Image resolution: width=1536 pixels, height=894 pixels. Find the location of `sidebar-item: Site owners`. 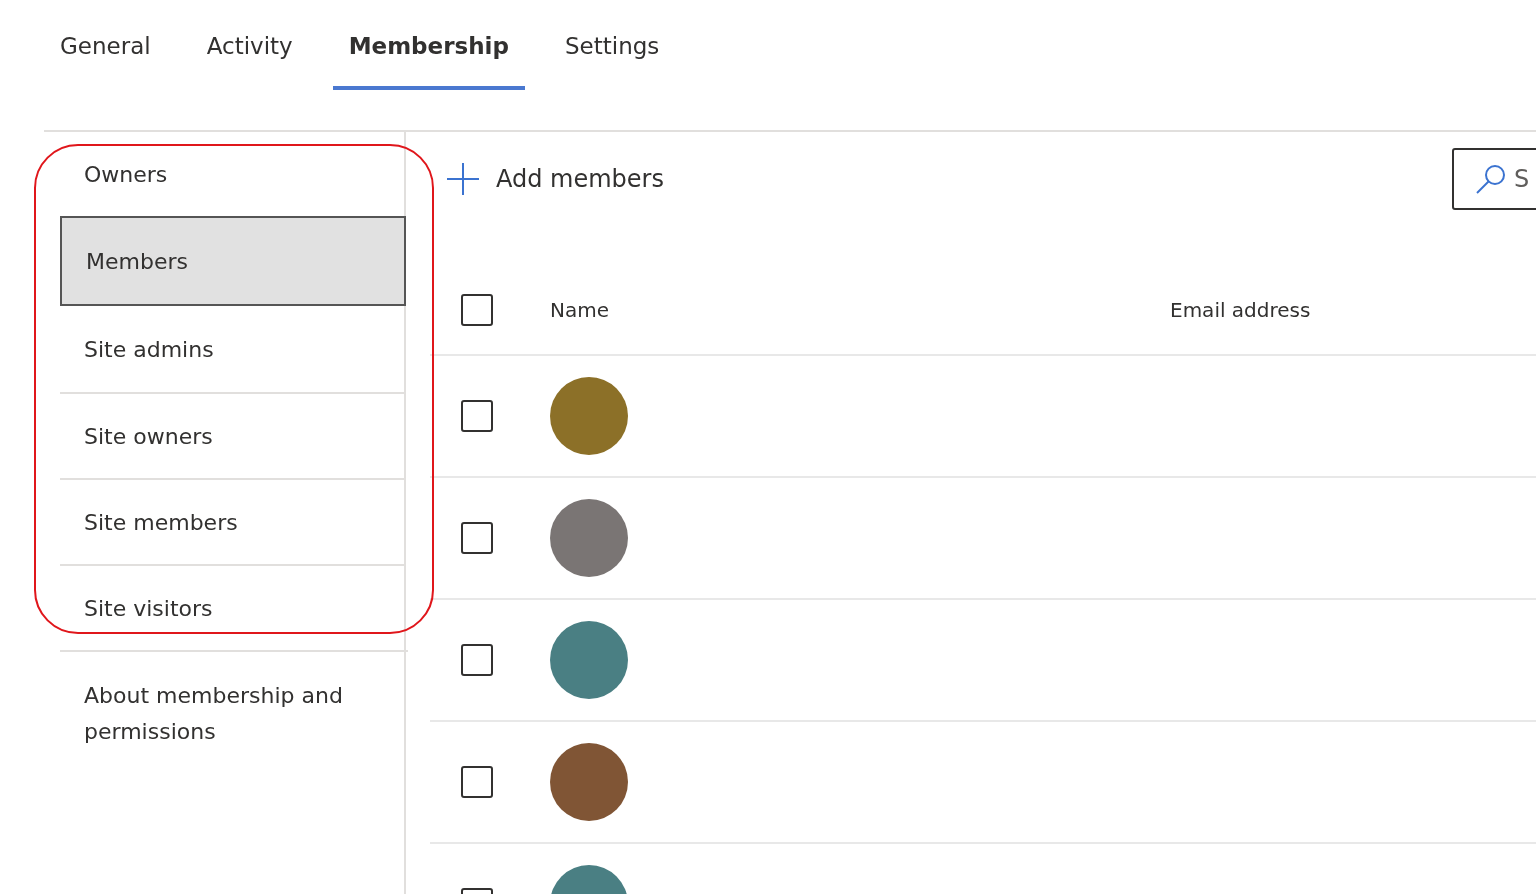

sidebar-item: Site owners is located at coordinates (233, 435).